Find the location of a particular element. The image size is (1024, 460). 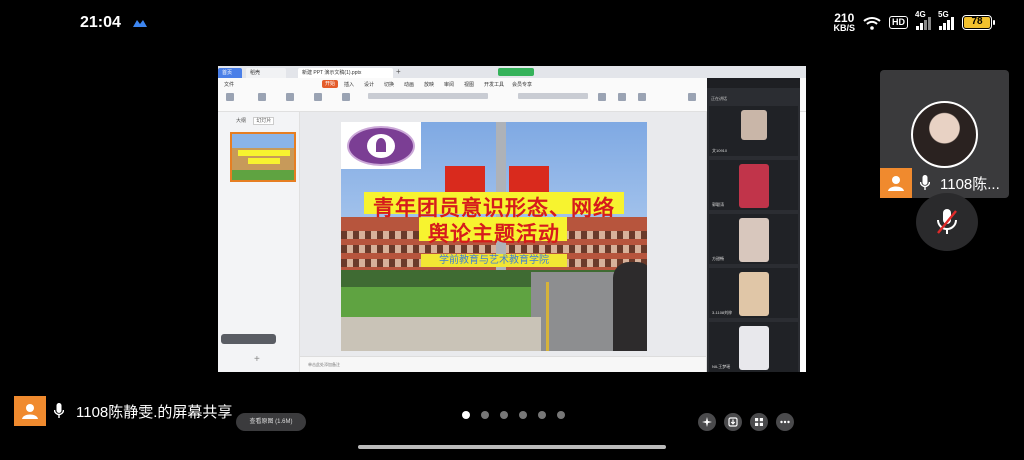

clock: 21:04 is located at coordinates (100, 22).